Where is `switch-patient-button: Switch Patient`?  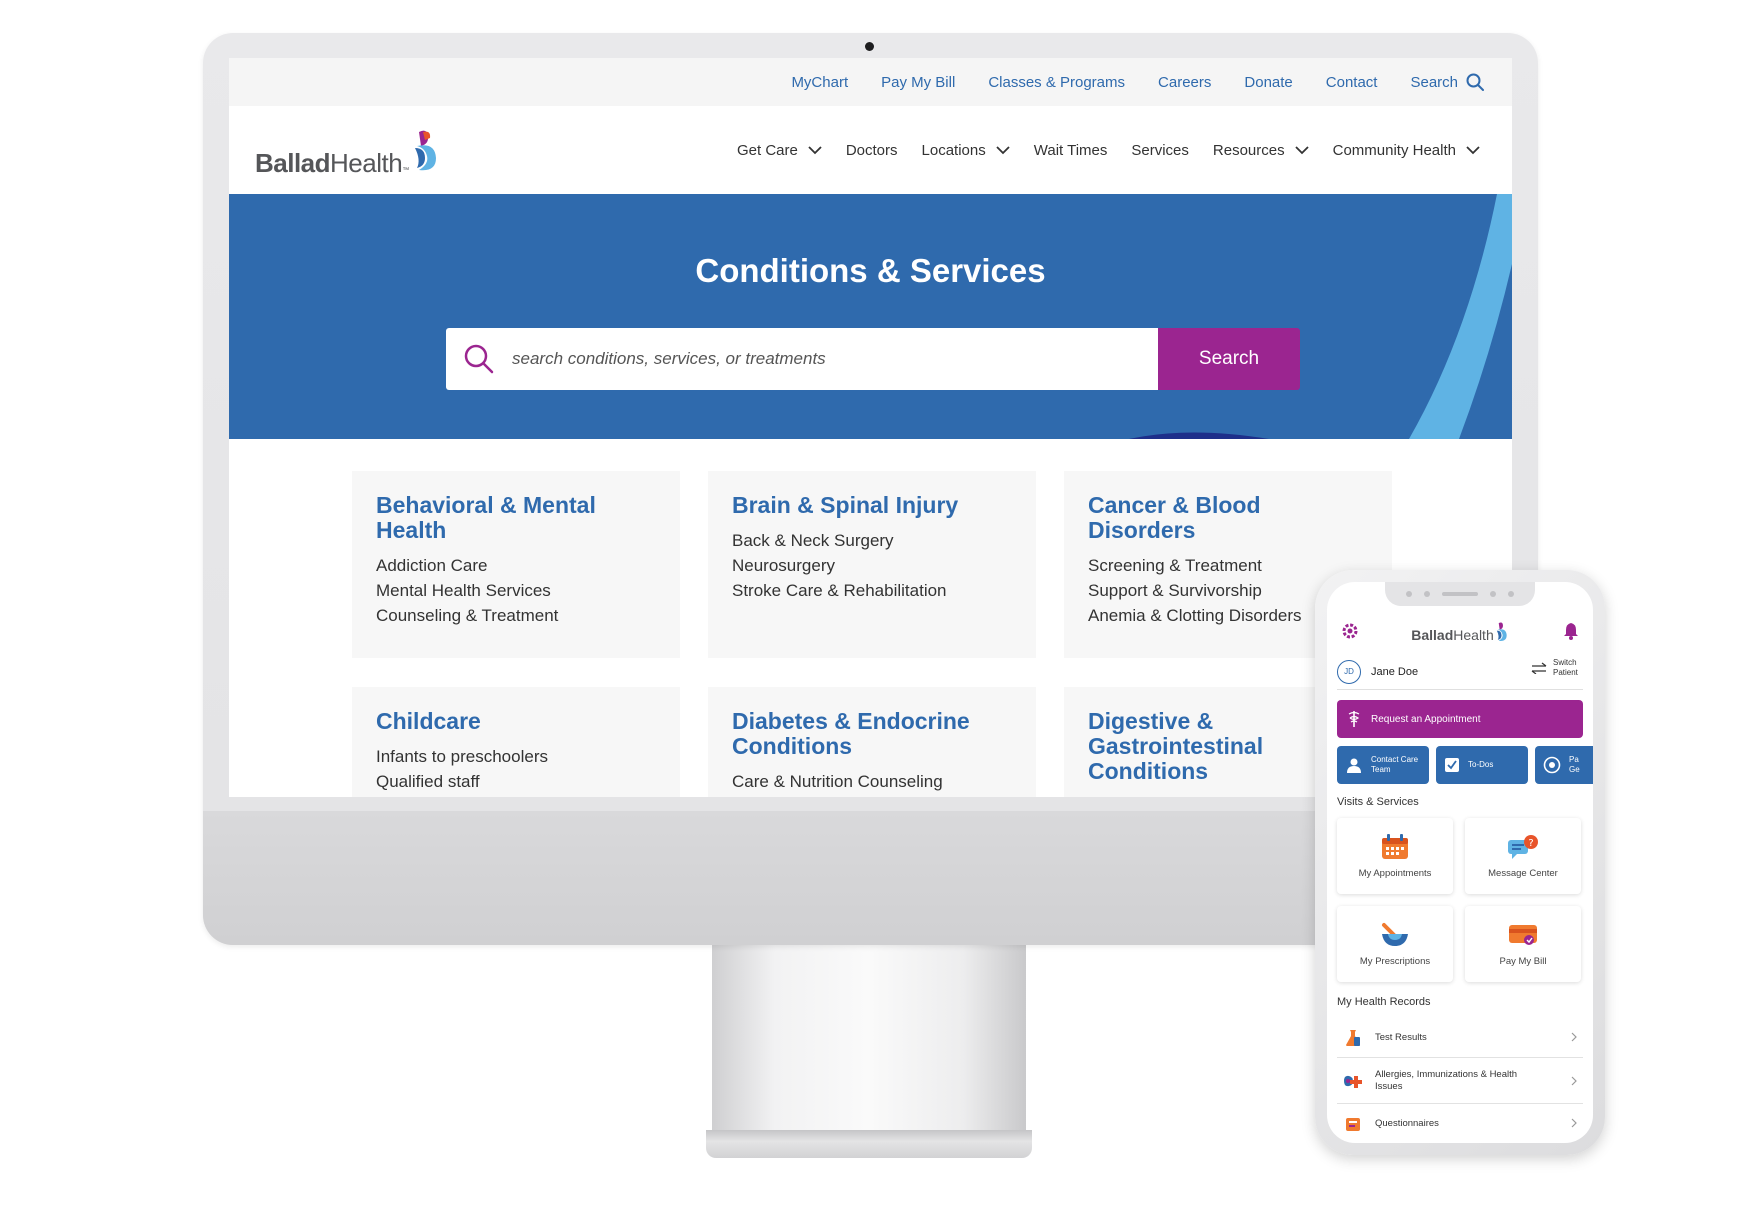 switch-patient-button: Switch Patient is located at coordinates (1557, 668).